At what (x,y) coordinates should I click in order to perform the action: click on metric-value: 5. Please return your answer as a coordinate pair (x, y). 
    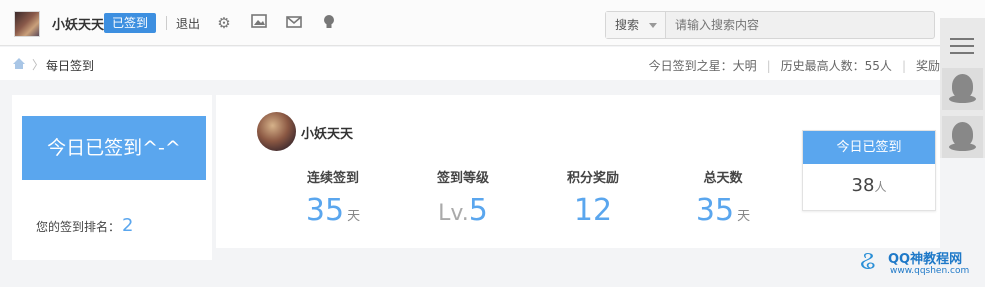
    Looking at the image, I should click on (478, 210).